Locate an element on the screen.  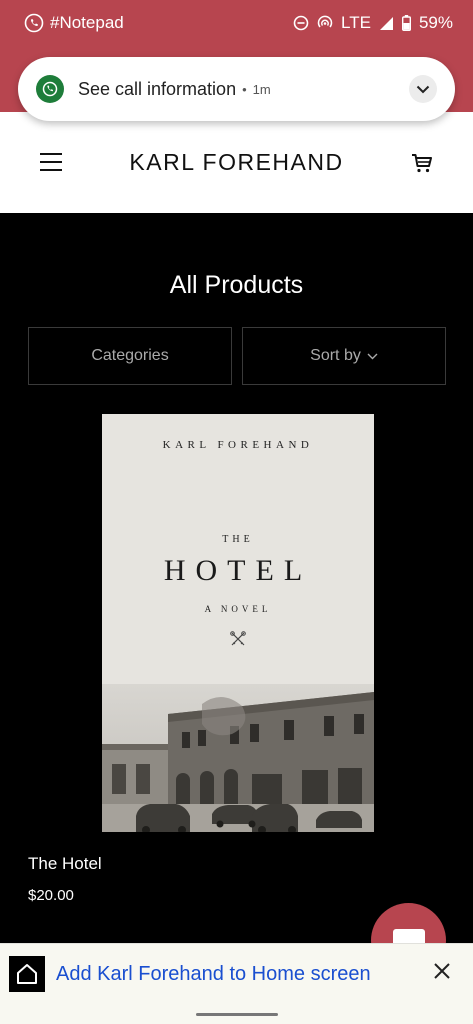
product-price: $20.00 is located at coordinates (51, 895).